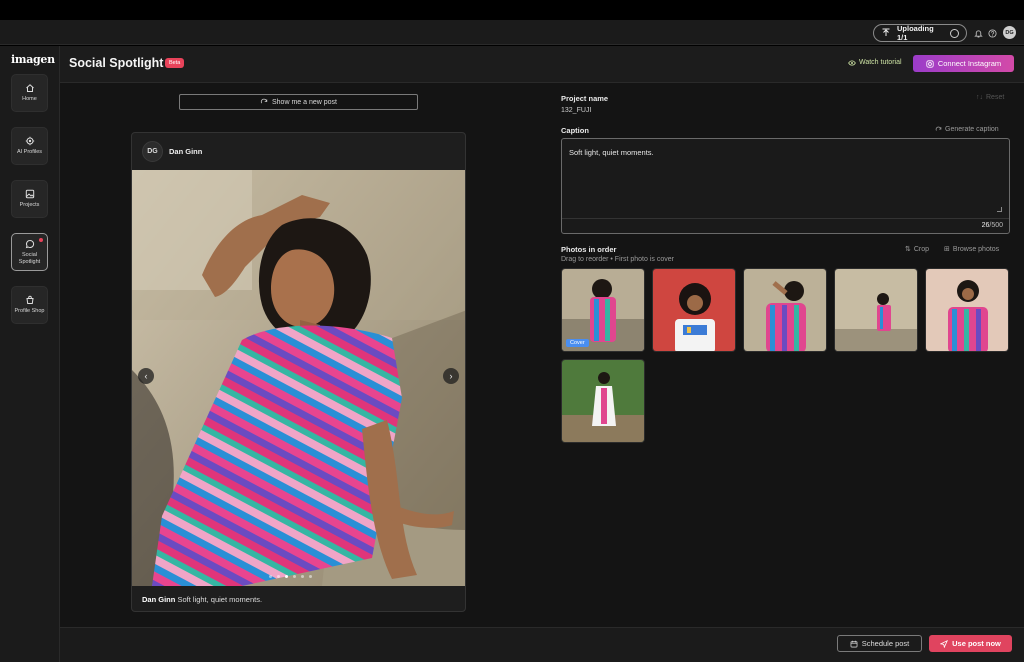  Describe the element at coordinates (886, 33) in the screenshot. I see `upload-icon` at that location.